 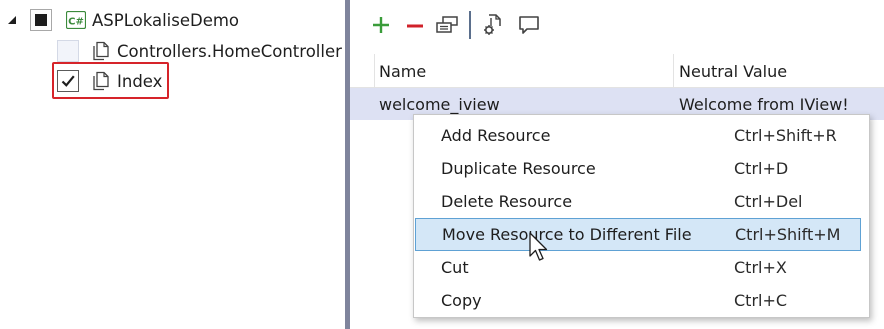 What do you see at coordinates (455, 267) in the screenshot?
I see `menu-item-label: Cut` at bounding box center [455, 267].